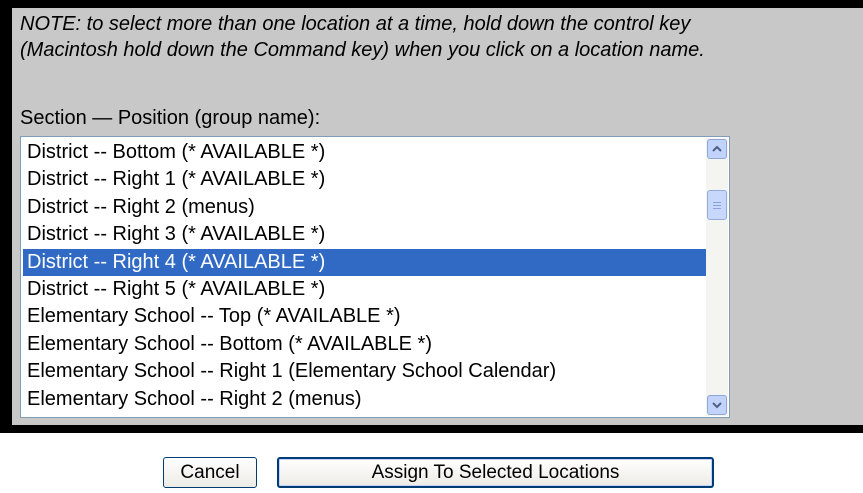 Image resolution: width=863 pixels, height=493 pixels. I want to click on chevron-up-icon, so click(717, 148).